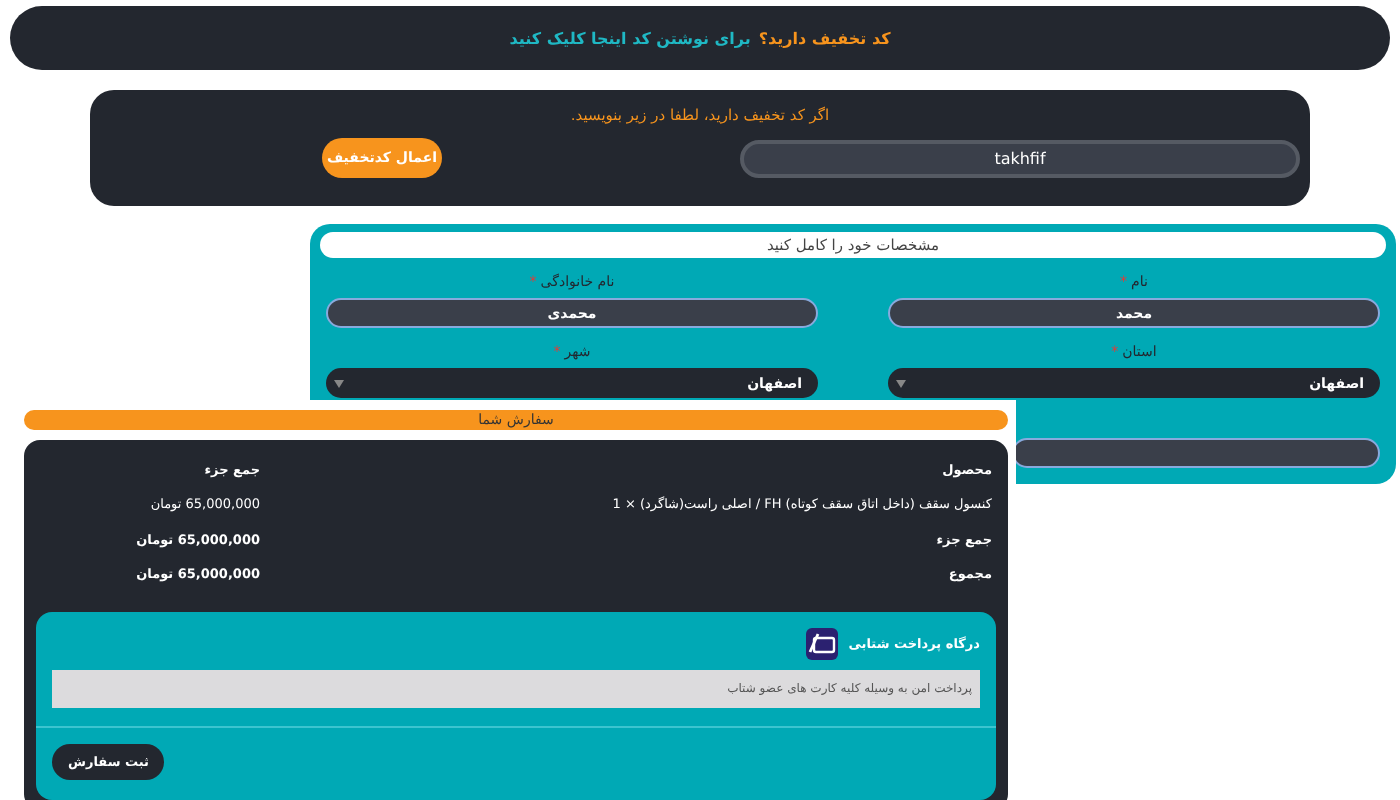 The width and height of the screenshot is (1400, 800). Describe the element at coordinates (824, 38) in the screenshot. I see `discount-question: کد تخفیف دارید؟` at that location.